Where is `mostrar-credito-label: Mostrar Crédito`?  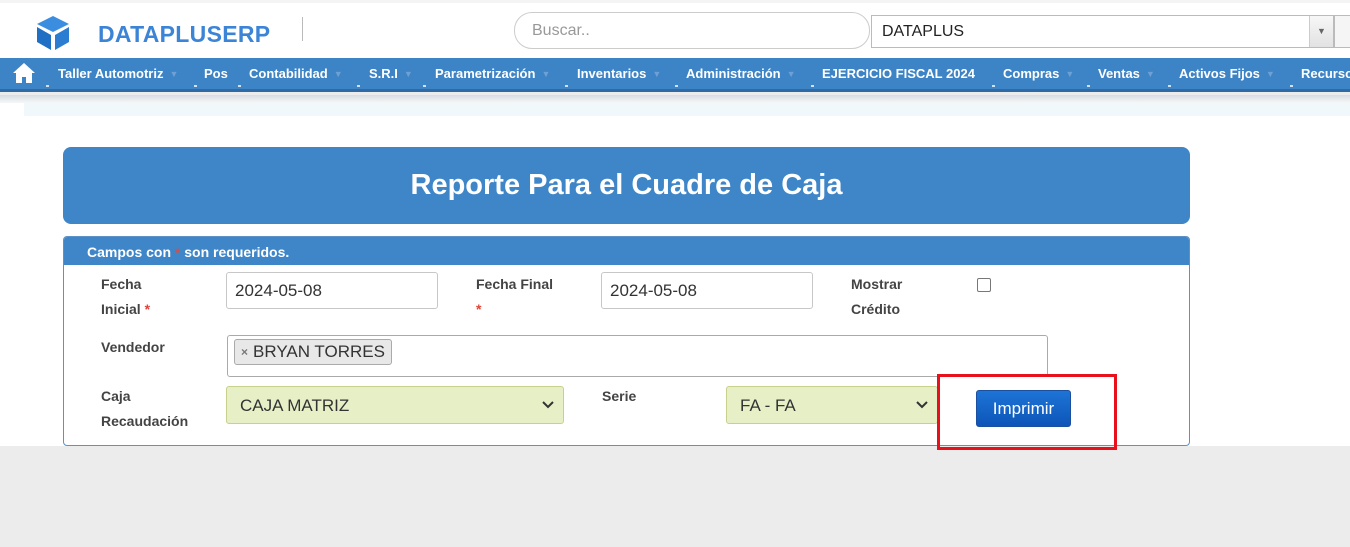 mostrar-credito-label: Mostrar Crédito is located at coordinates (877, 296).